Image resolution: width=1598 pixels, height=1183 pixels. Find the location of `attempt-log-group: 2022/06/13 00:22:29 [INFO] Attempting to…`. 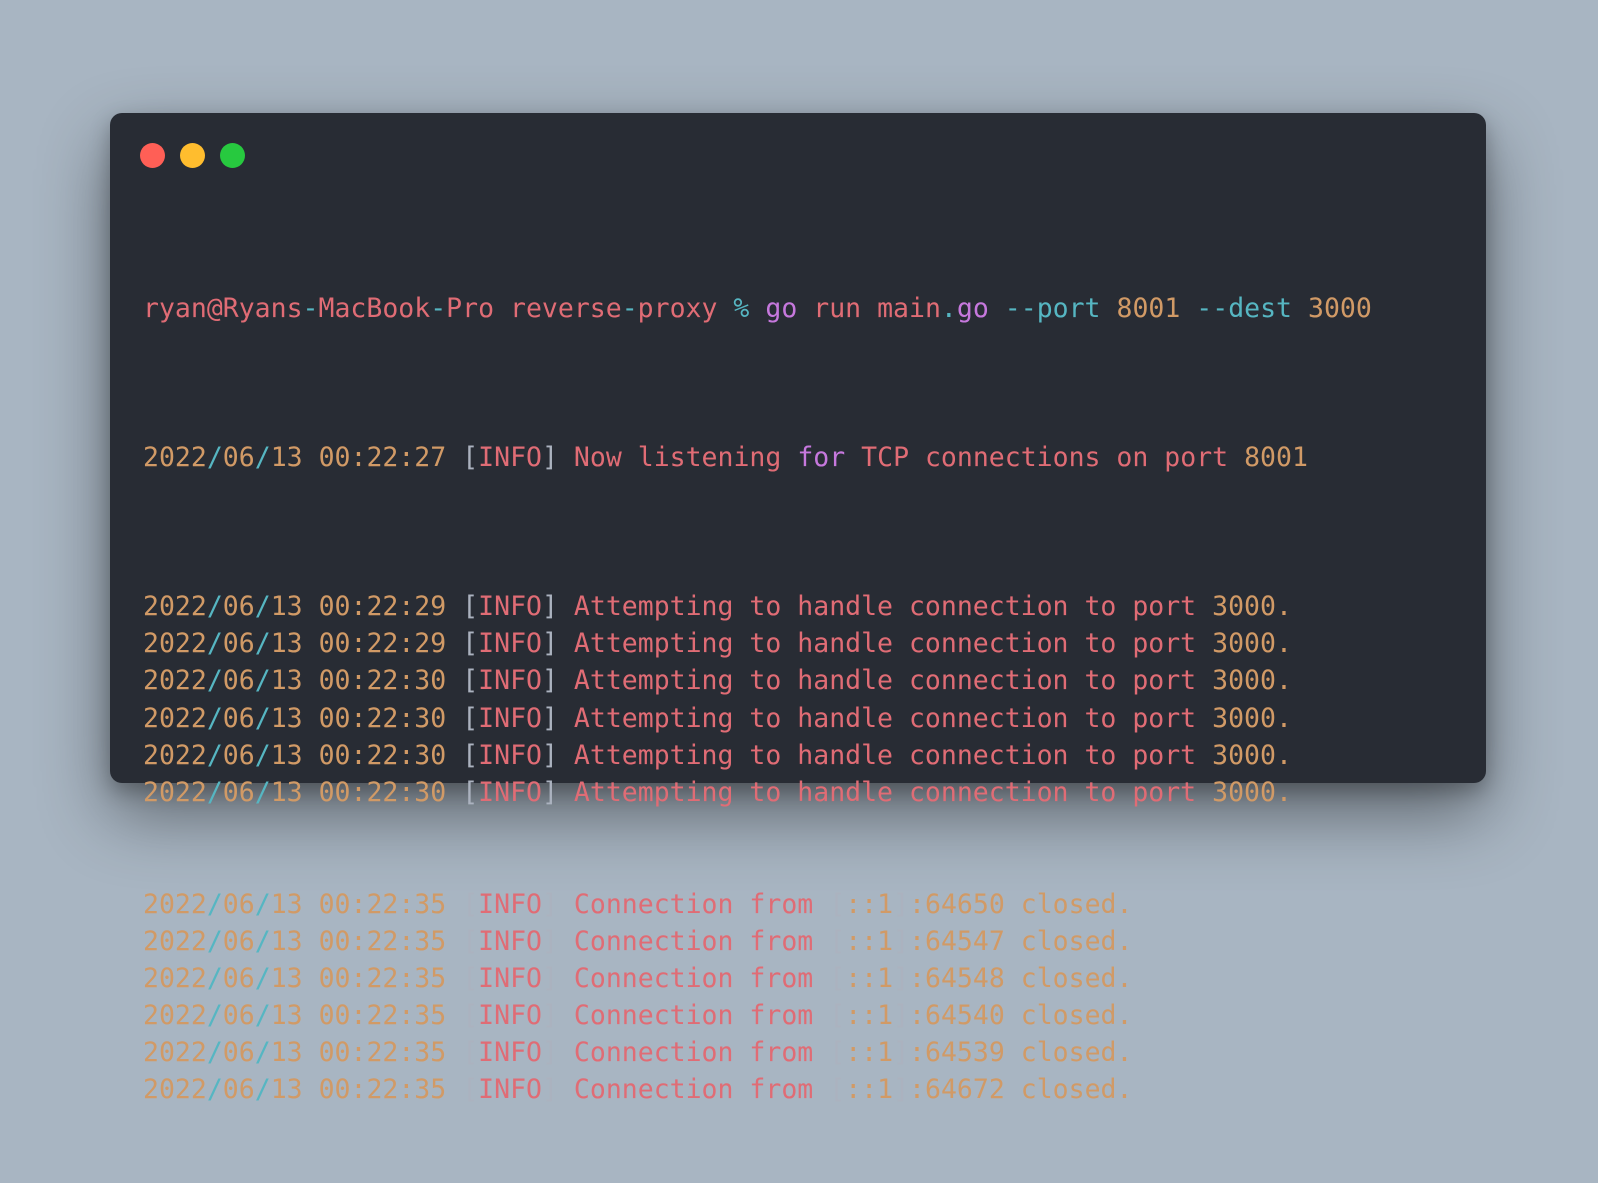

attempt-log-group: 2022/06/13 00:22:29 [INFO] Attempting to… is located at coordinates (757, 699).